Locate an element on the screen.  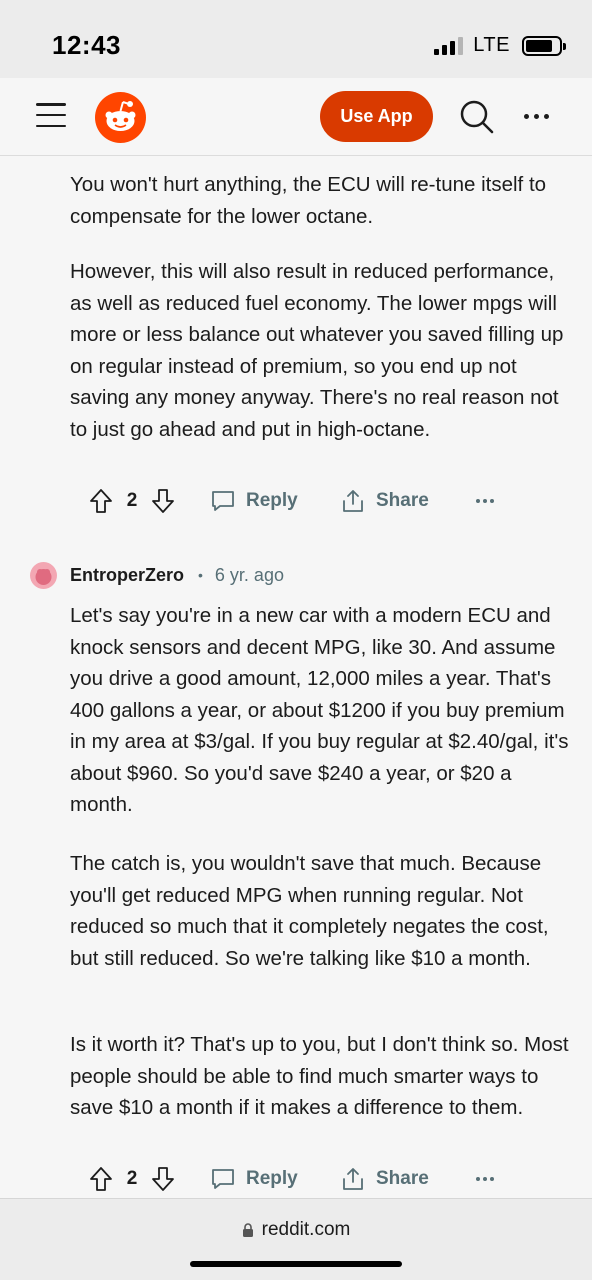
reddit-logo is located at coordinates (120, 117).